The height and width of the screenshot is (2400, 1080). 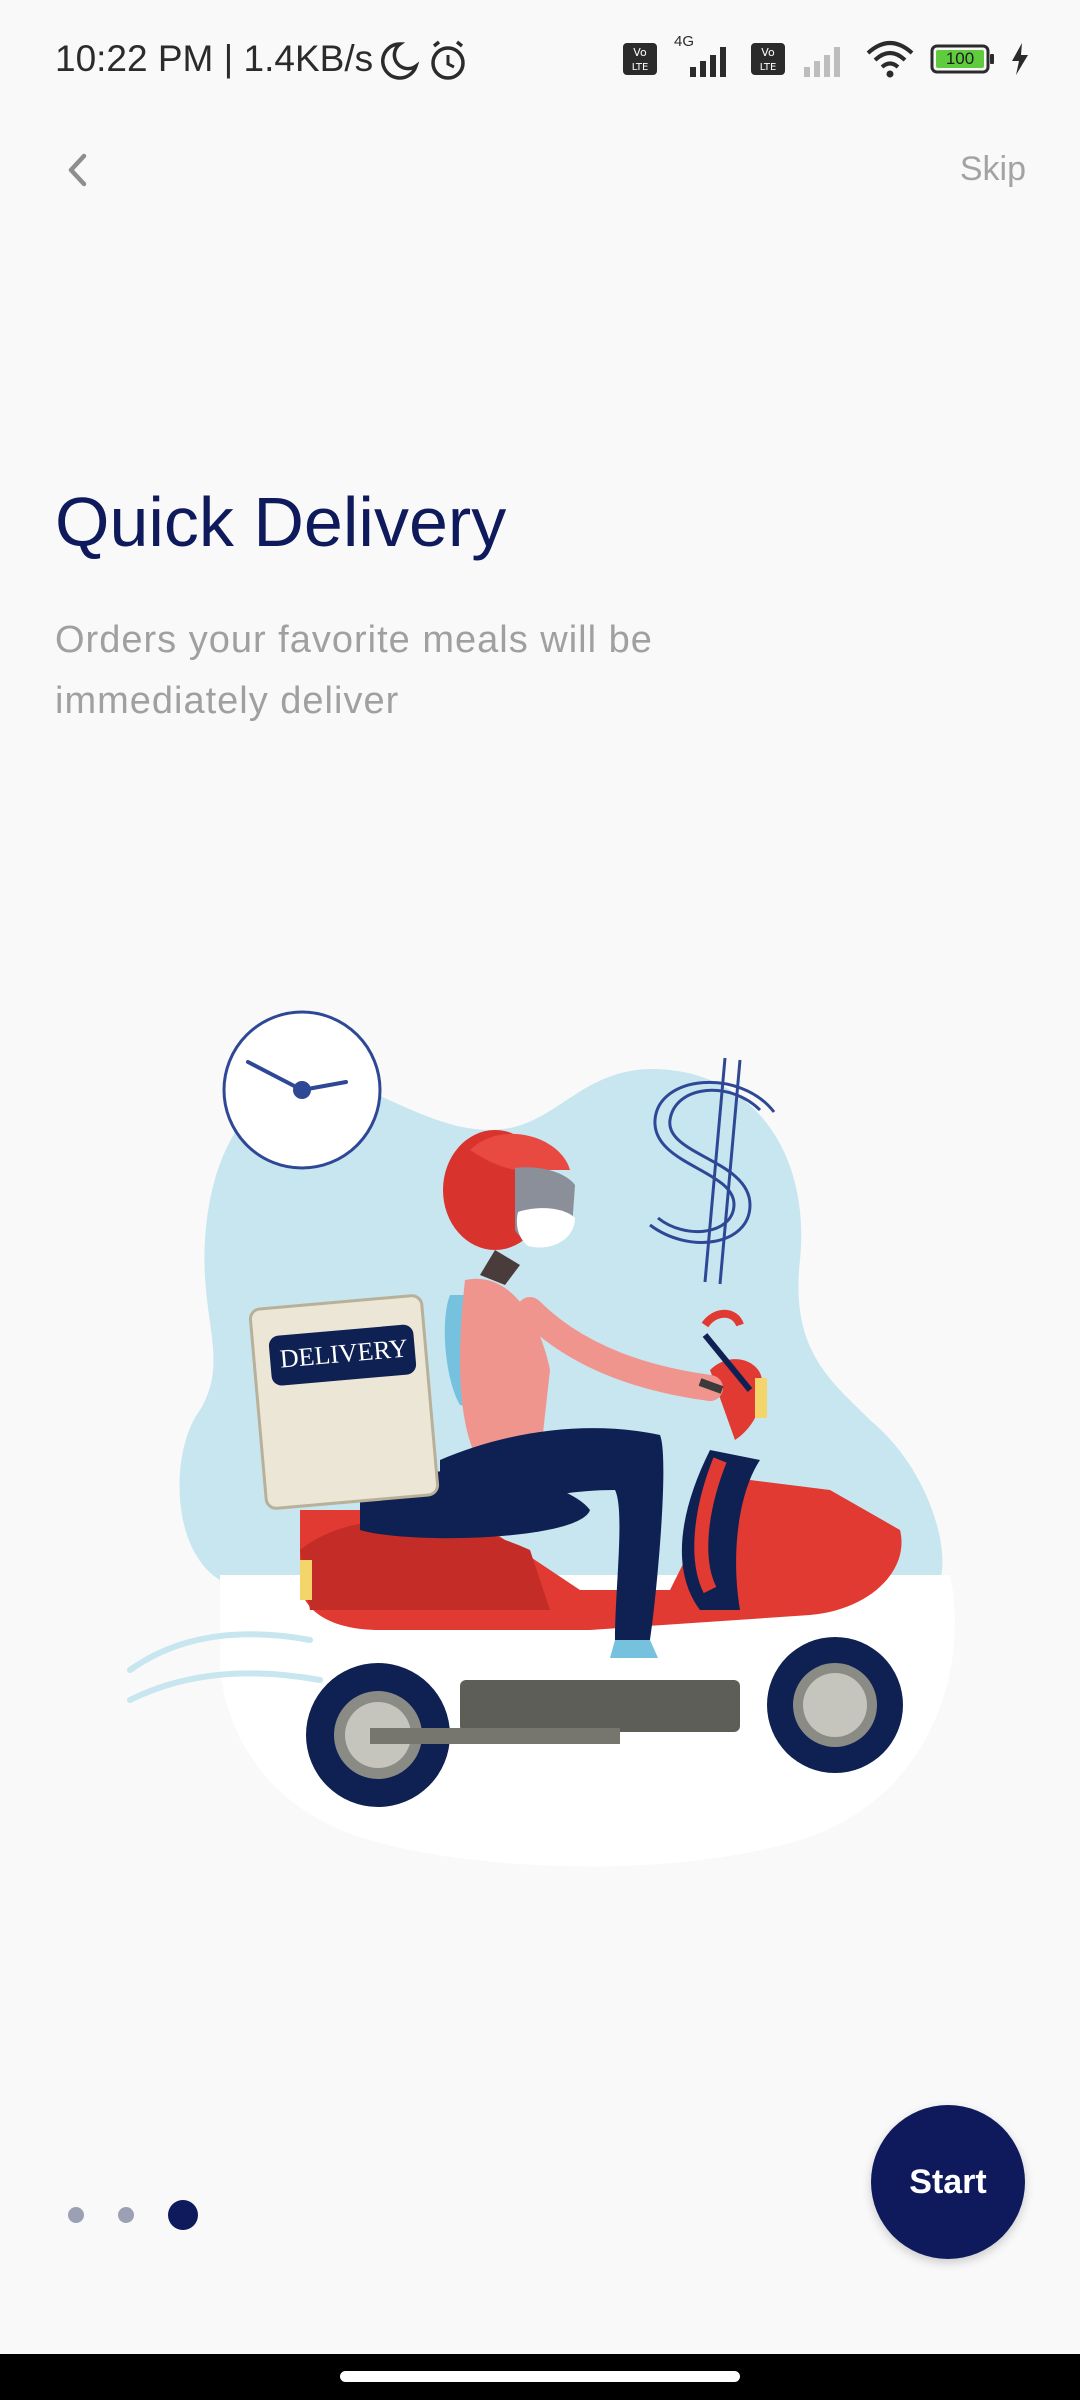 What do you see at coordinates (214, 58) in the screenshot?
I see `status-time: 10:22 PM | 1.4KB/s` at bounding box center [214, 58].